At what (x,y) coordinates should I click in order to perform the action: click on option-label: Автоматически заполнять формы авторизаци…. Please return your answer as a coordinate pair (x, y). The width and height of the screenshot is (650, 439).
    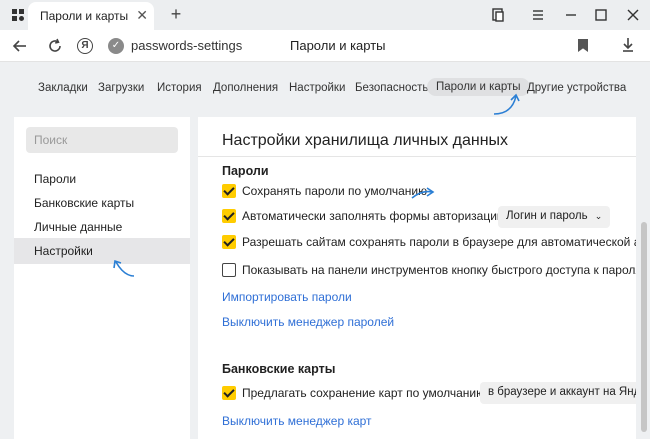
    Looking at the image, I should click on (373, 216).